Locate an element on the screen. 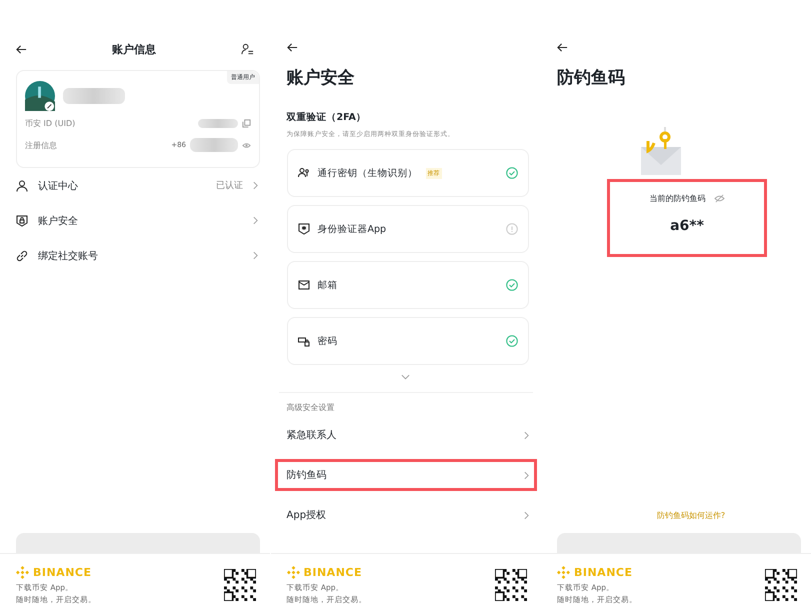  person-icon is located at coordinates (22, 186).